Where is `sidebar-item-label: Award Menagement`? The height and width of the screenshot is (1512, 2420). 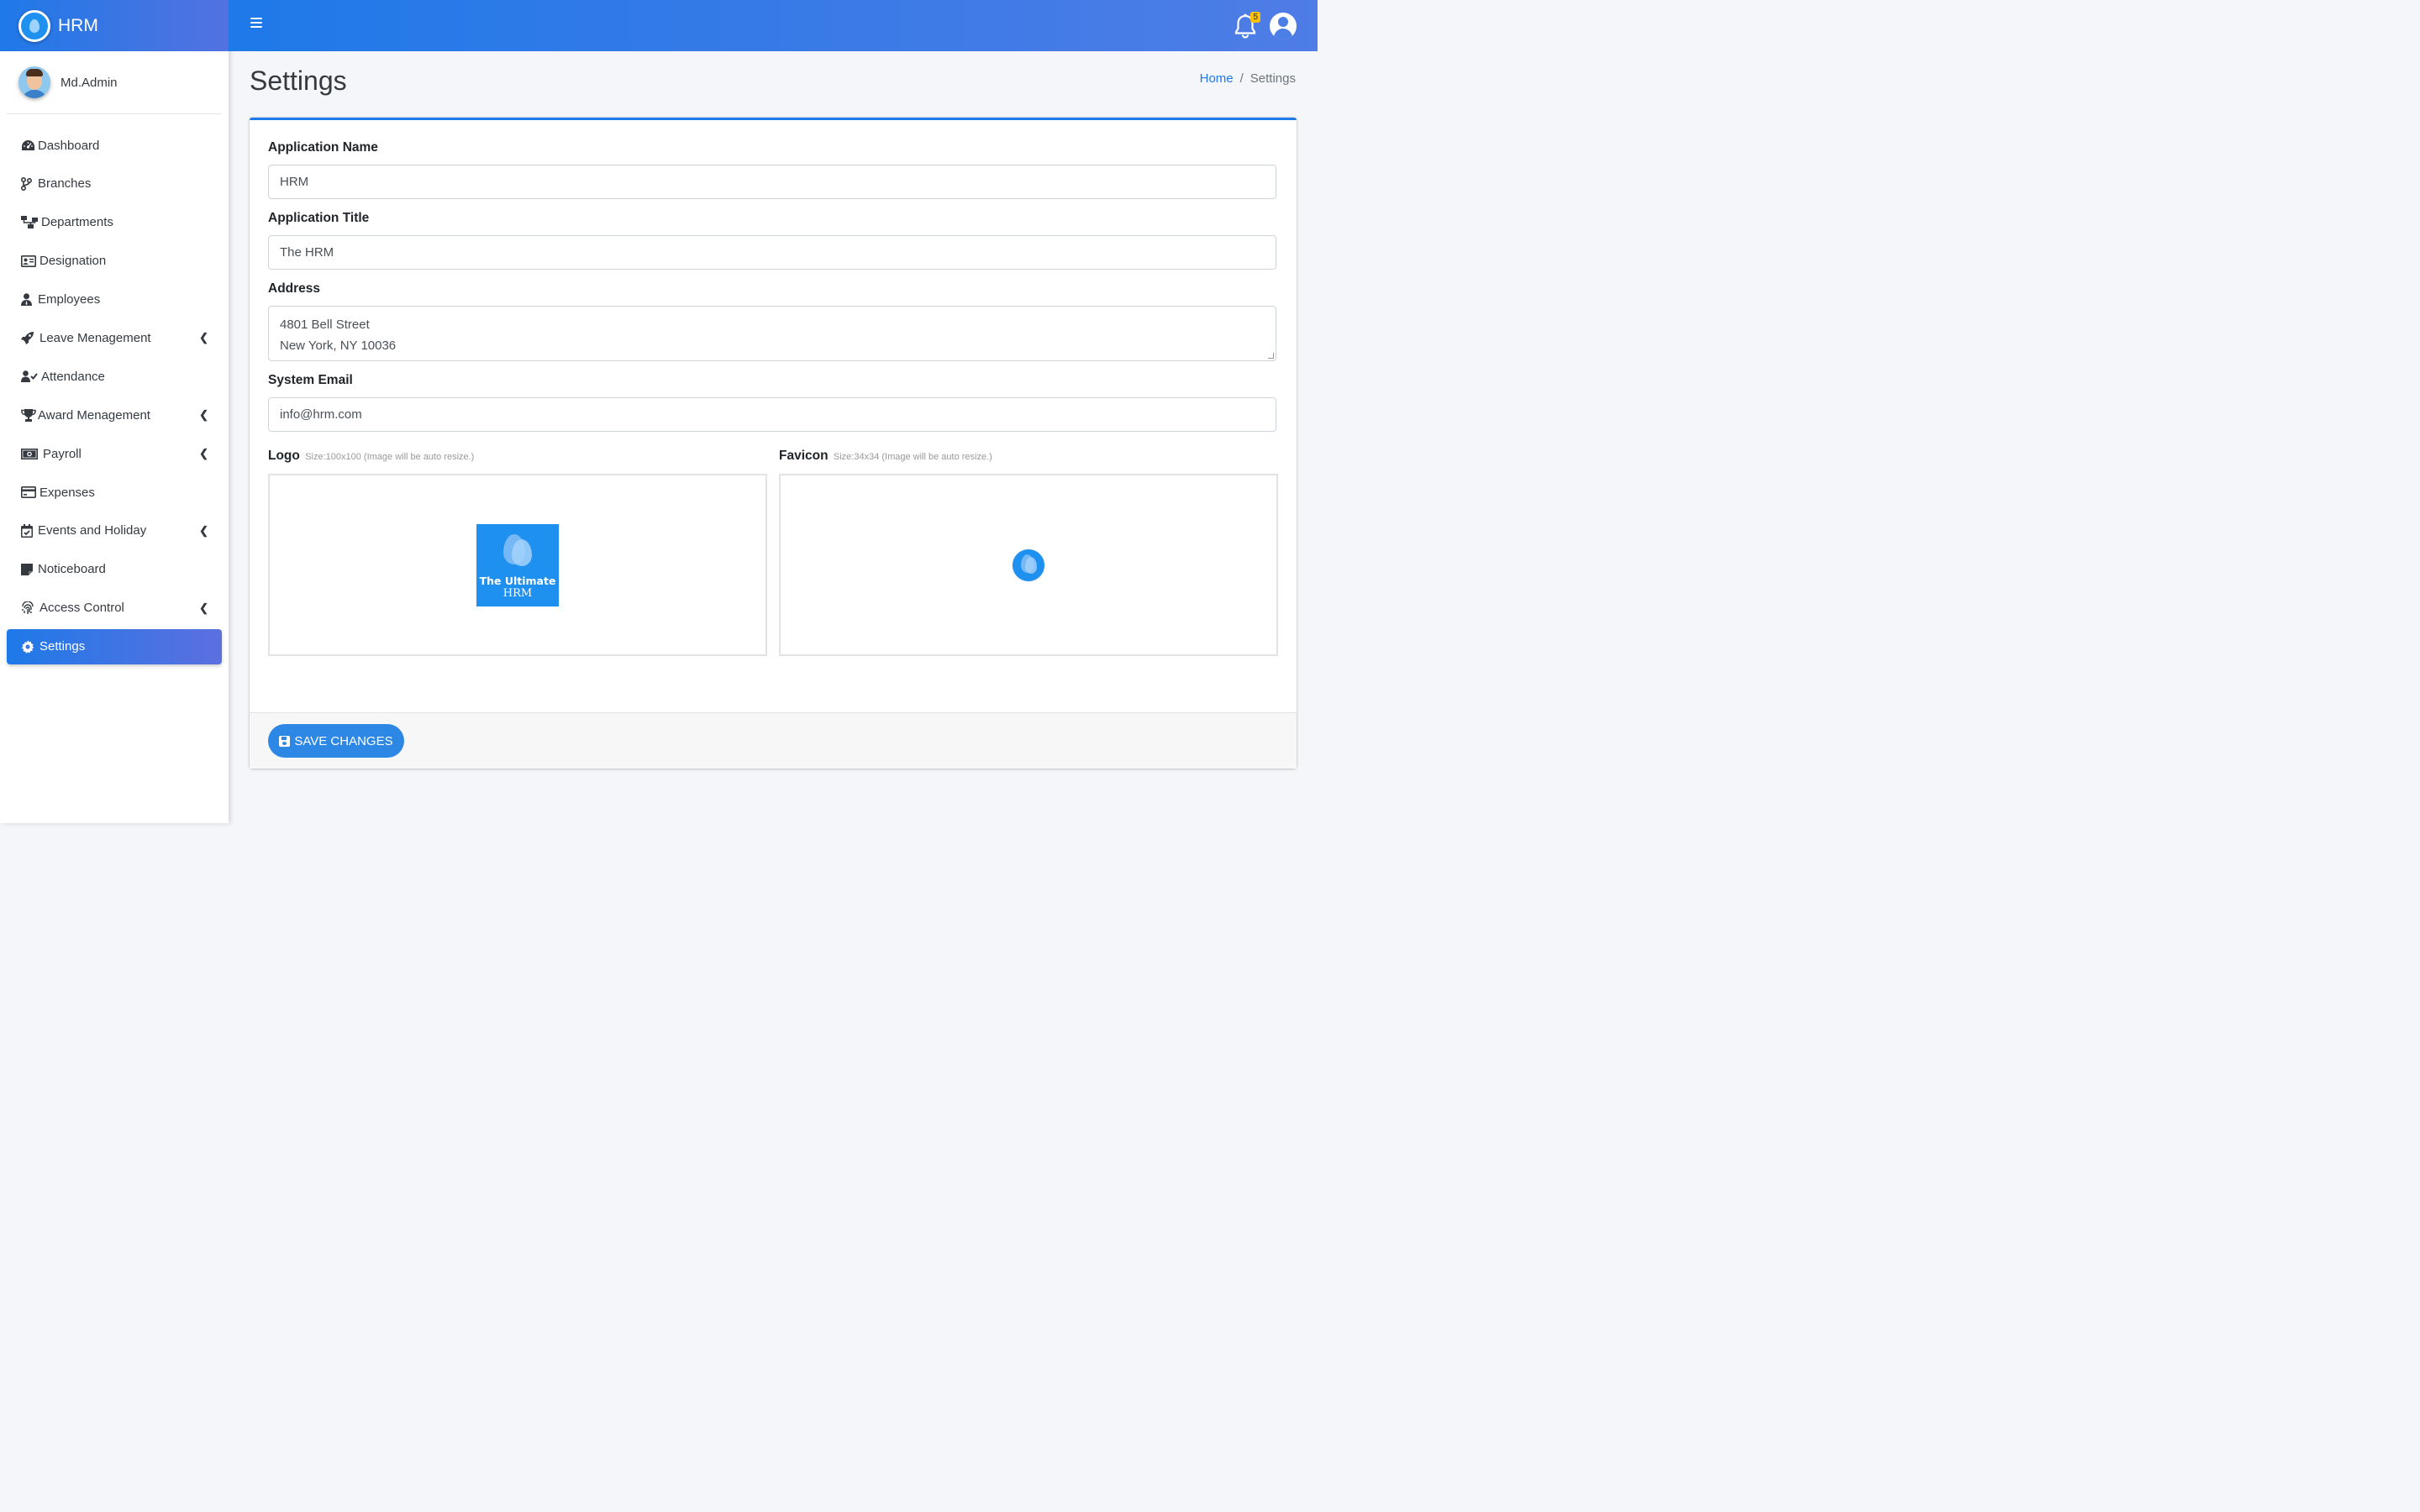
sidebar-item-label: Award Menagement is located at coordinates (94, 415).